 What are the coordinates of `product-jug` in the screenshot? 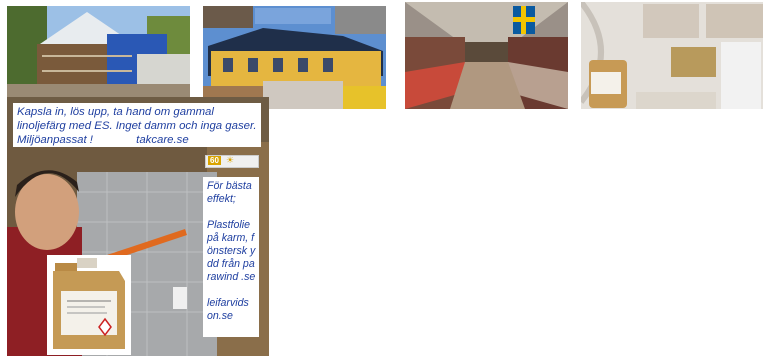 It's located at (89, 305).